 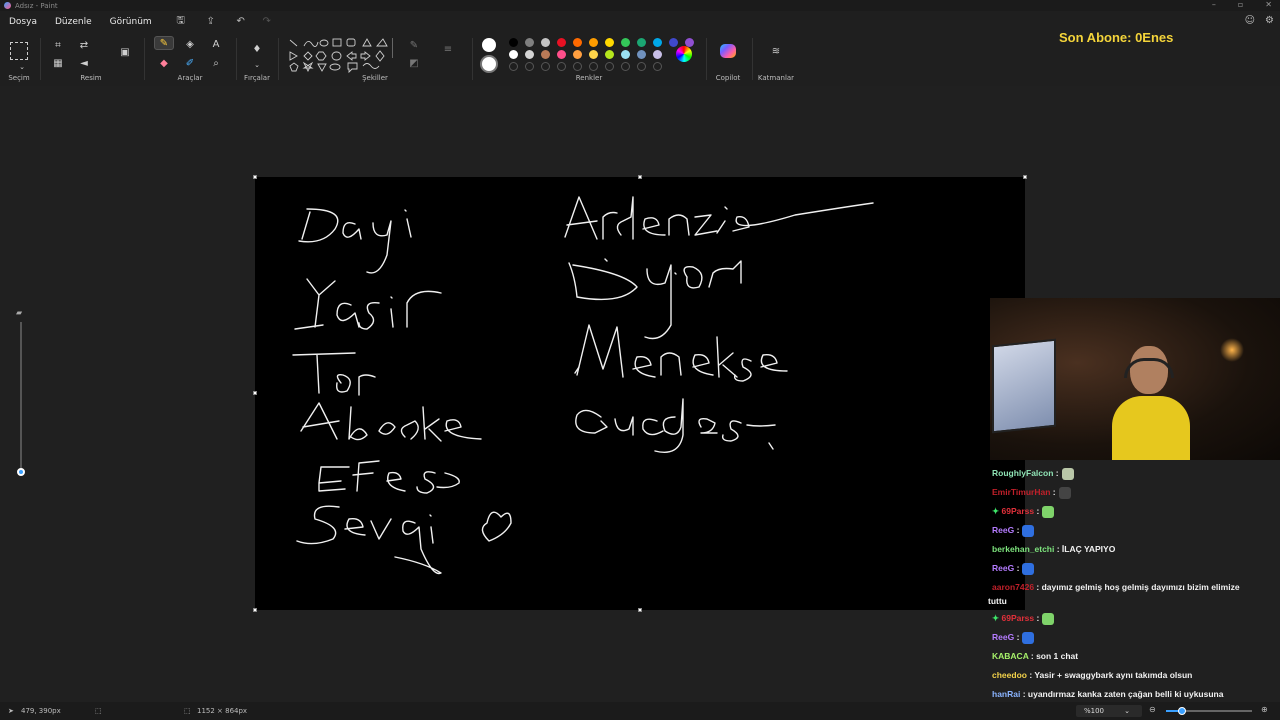 What do you see at coordinates (1006, 694) in the screenshot?
I see `chat-username: hanRai` at bounding box center [1006, 694].